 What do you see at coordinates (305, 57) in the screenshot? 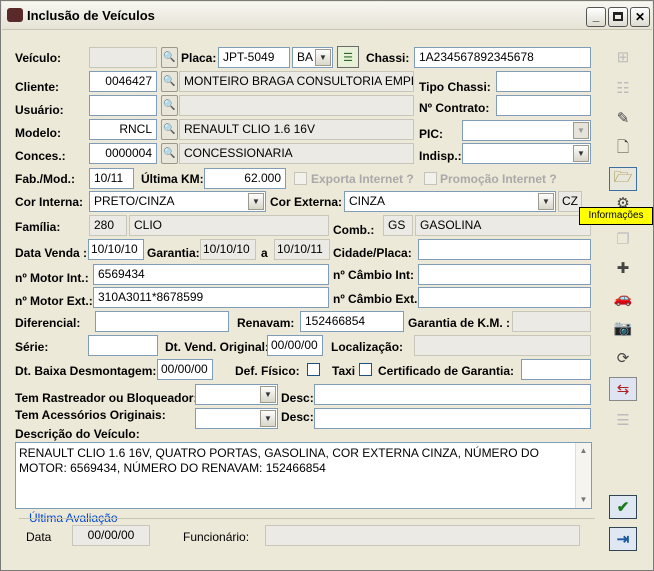
I see `uf-value: BA` at bounding box center [305, 57].